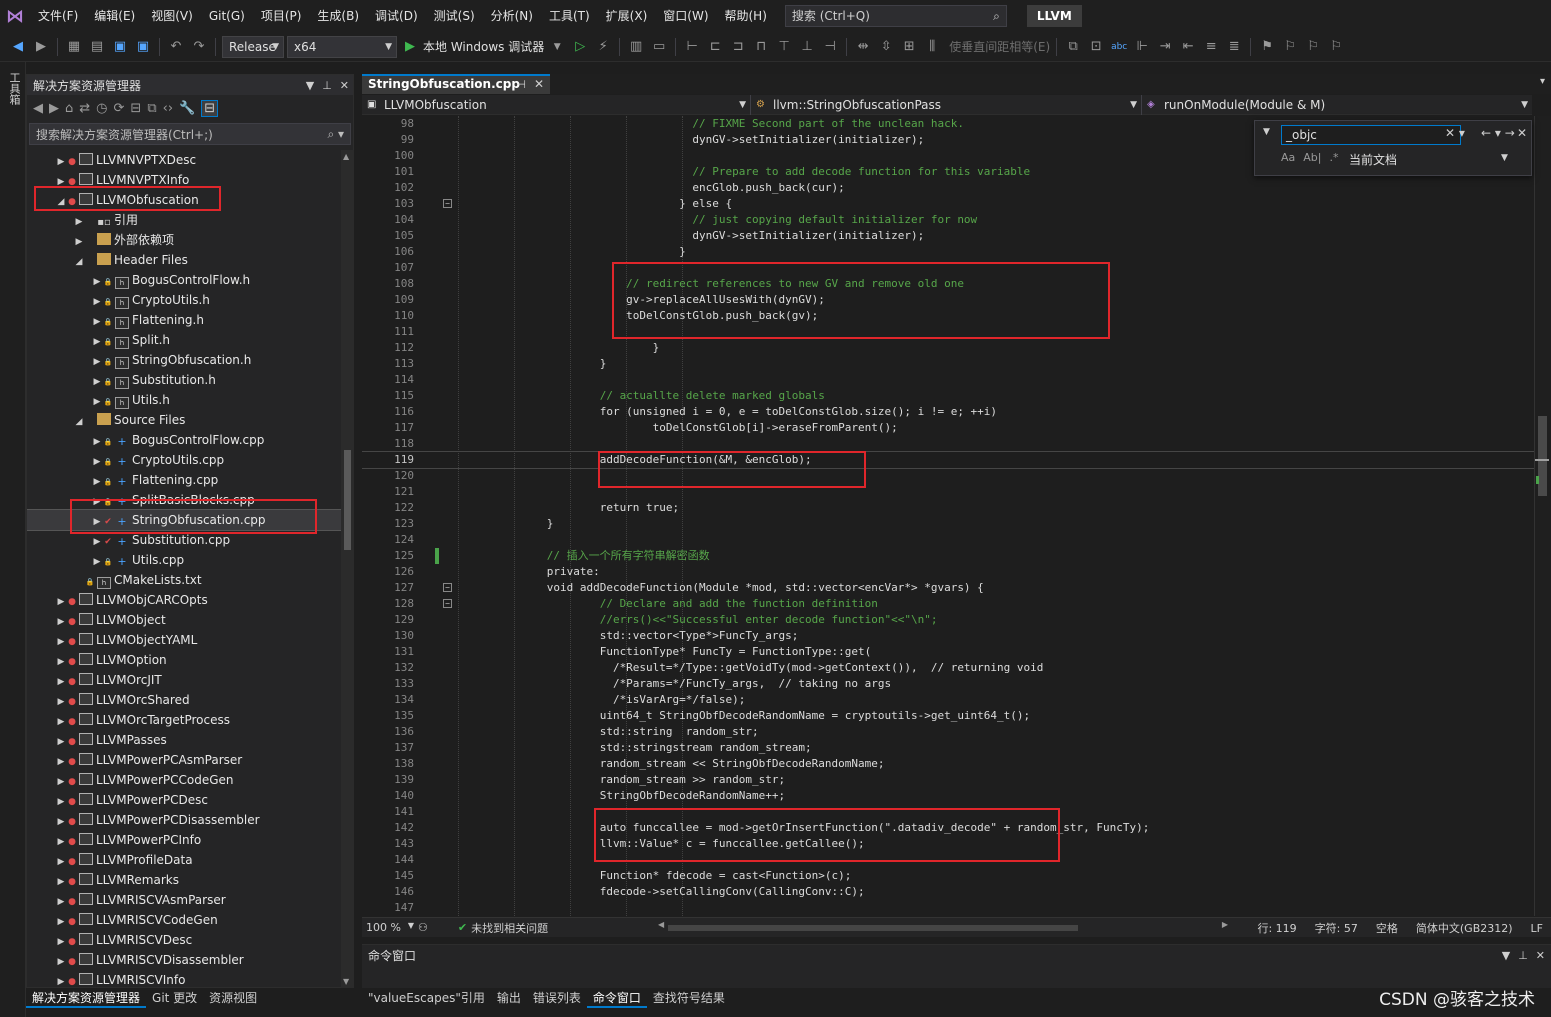  What do you see at coordinates (184, 240) in the screenshot?
I see `tree-item: ▶ 外部依赖项` at bounding box center [184, 240].